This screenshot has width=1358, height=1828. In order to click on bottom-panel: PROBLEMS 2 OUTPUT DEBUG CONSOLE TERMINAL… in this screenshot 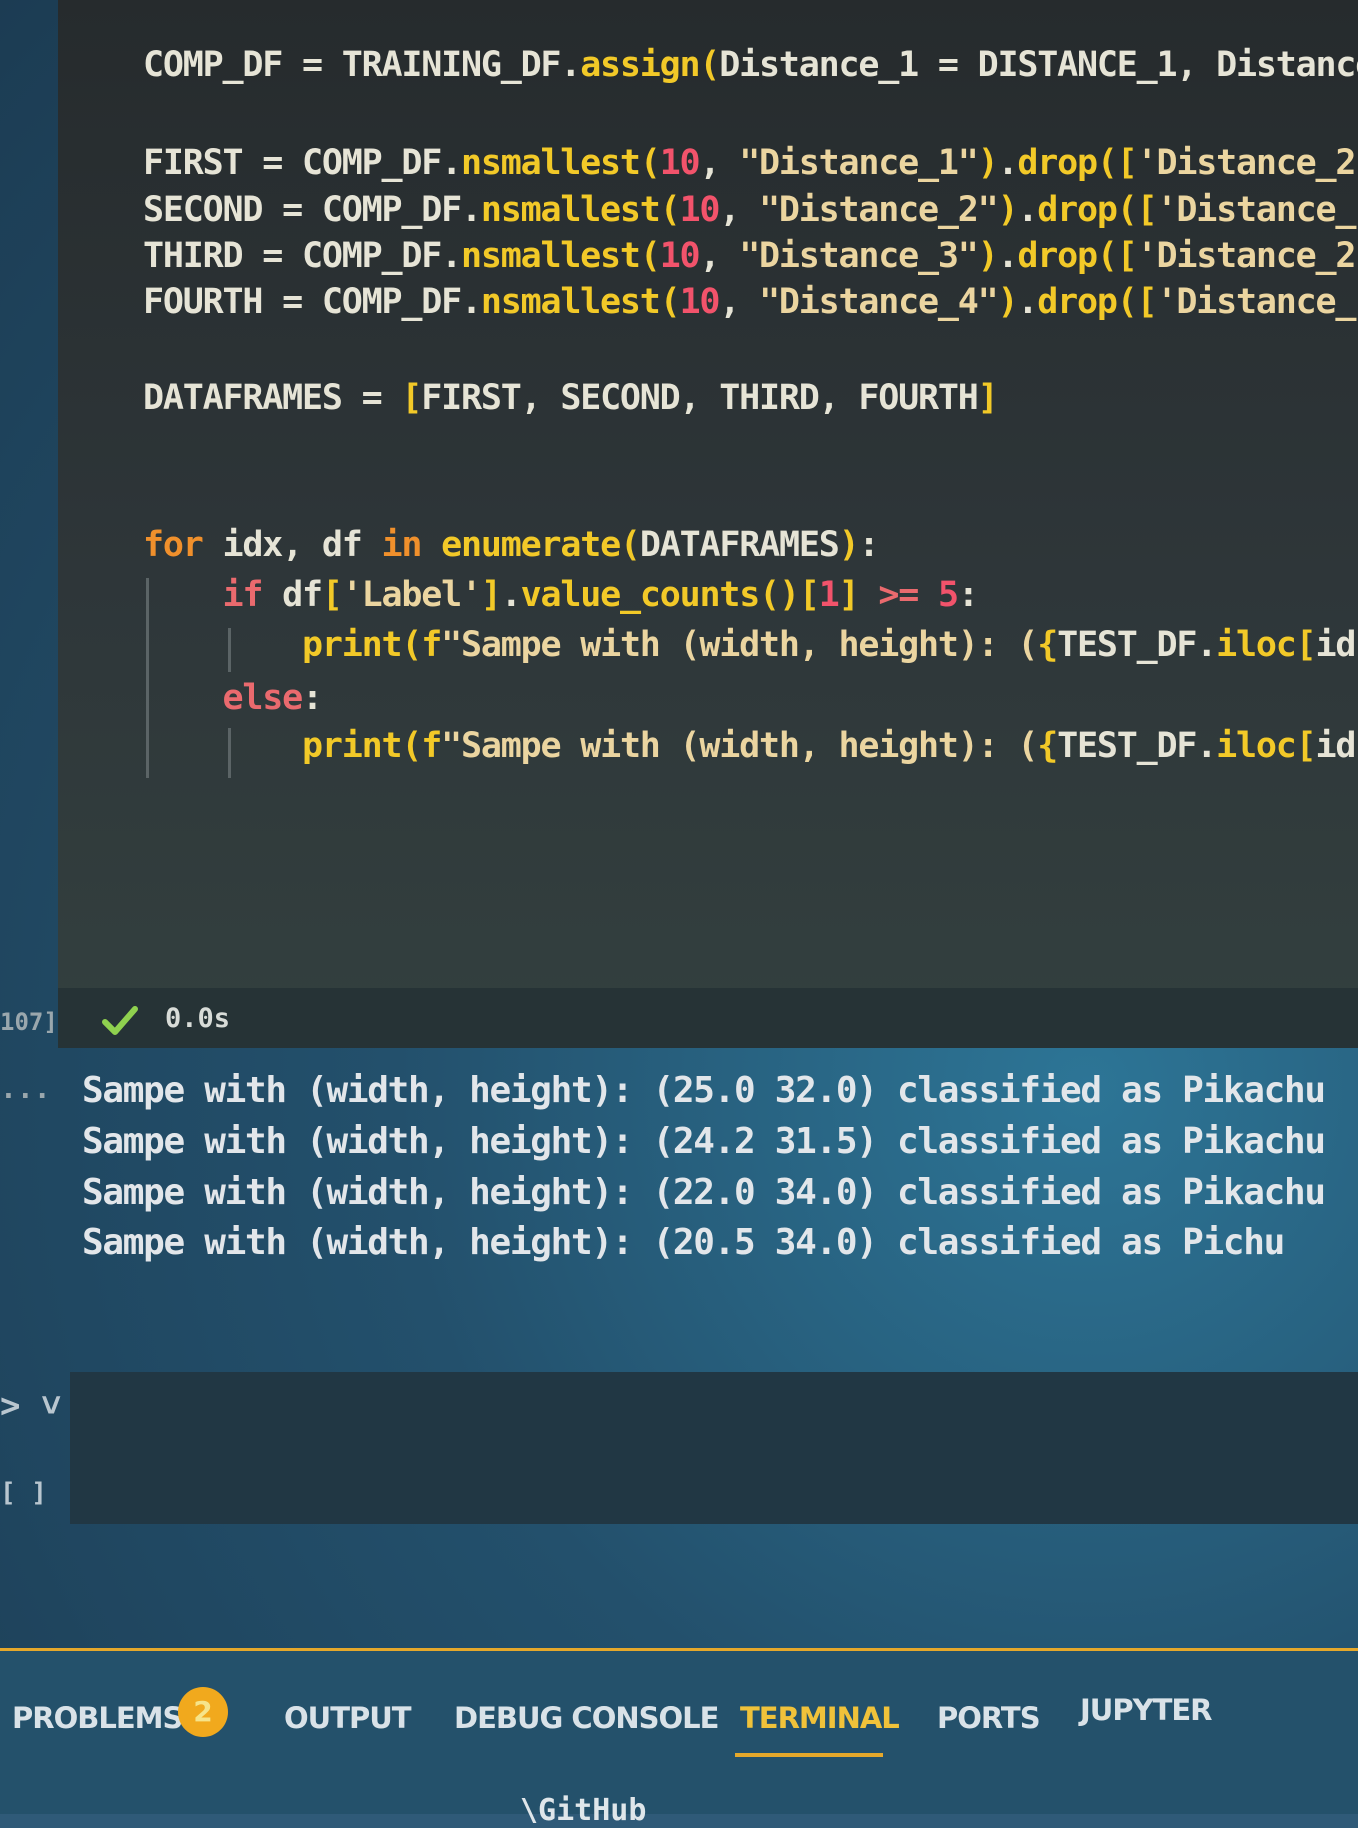, I will do `click(679, 1738)`.